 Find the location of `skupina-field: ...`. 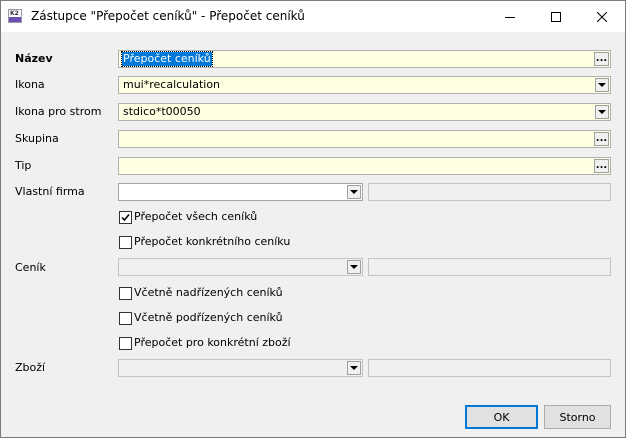

skupina-field: ... is located at coordinates (364, 139).